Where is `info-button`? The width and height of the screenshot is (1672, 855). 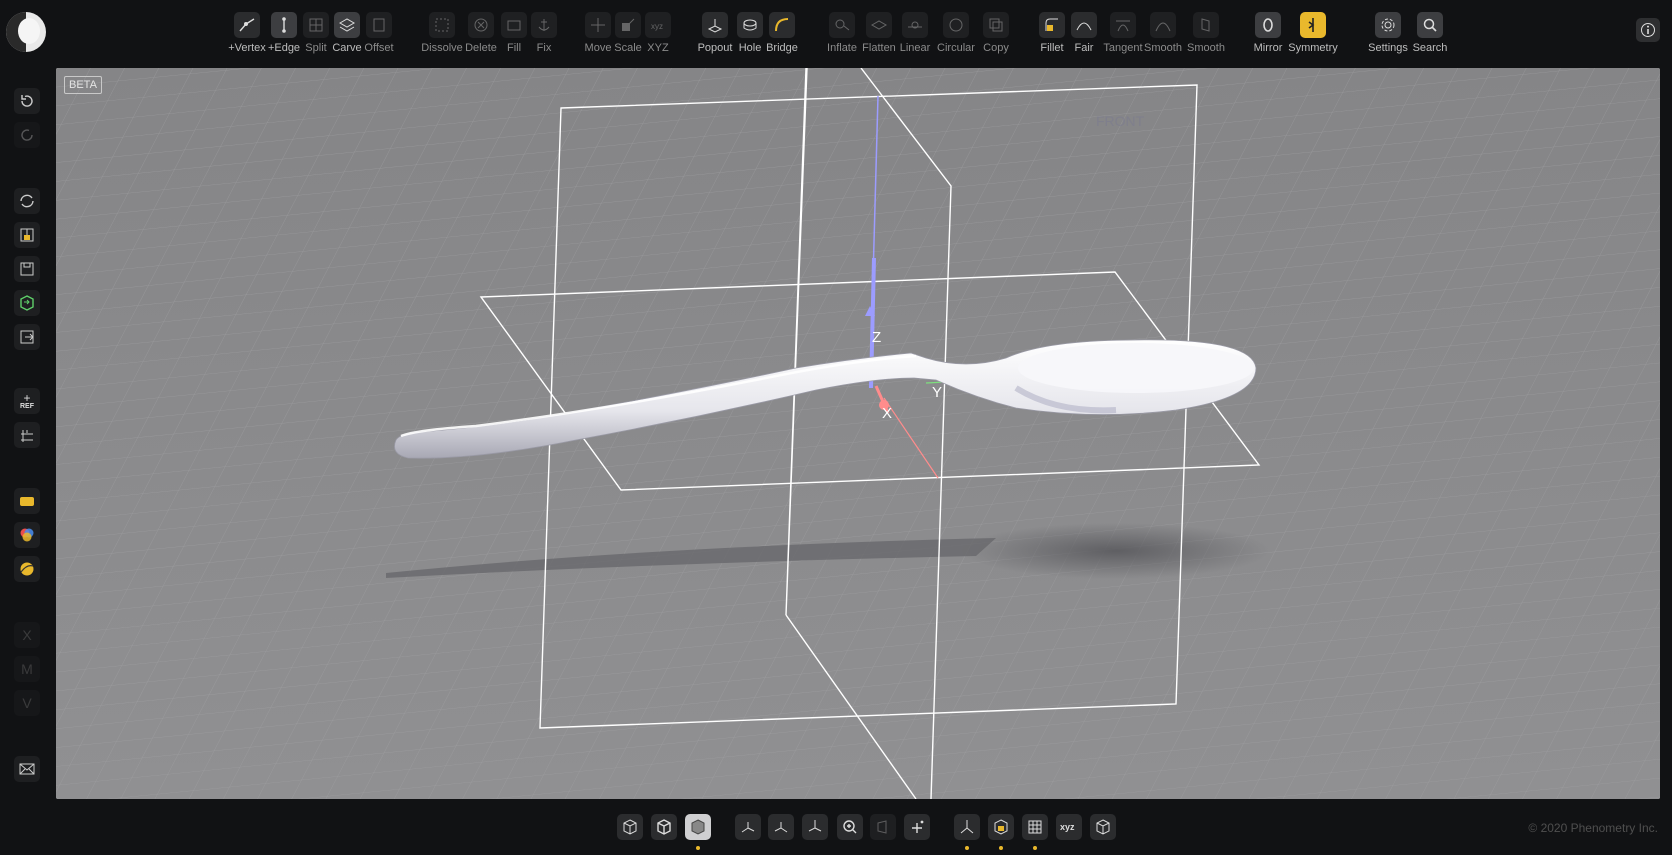 info-button is located at coordinates (1648, 30).